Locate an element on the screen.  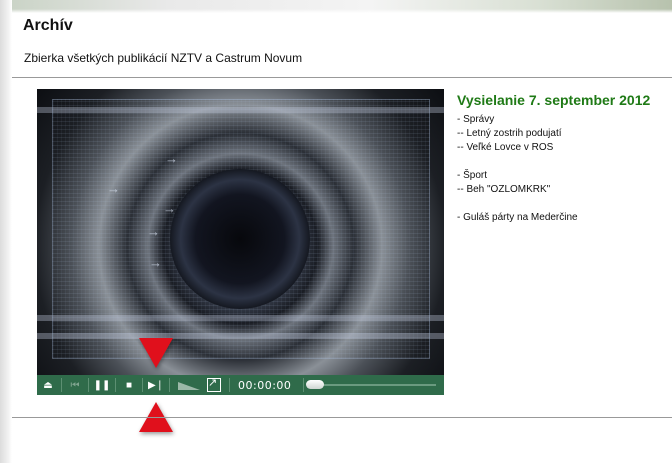
skip-back-icon: ⏮ is located at coordinates (75, 385).